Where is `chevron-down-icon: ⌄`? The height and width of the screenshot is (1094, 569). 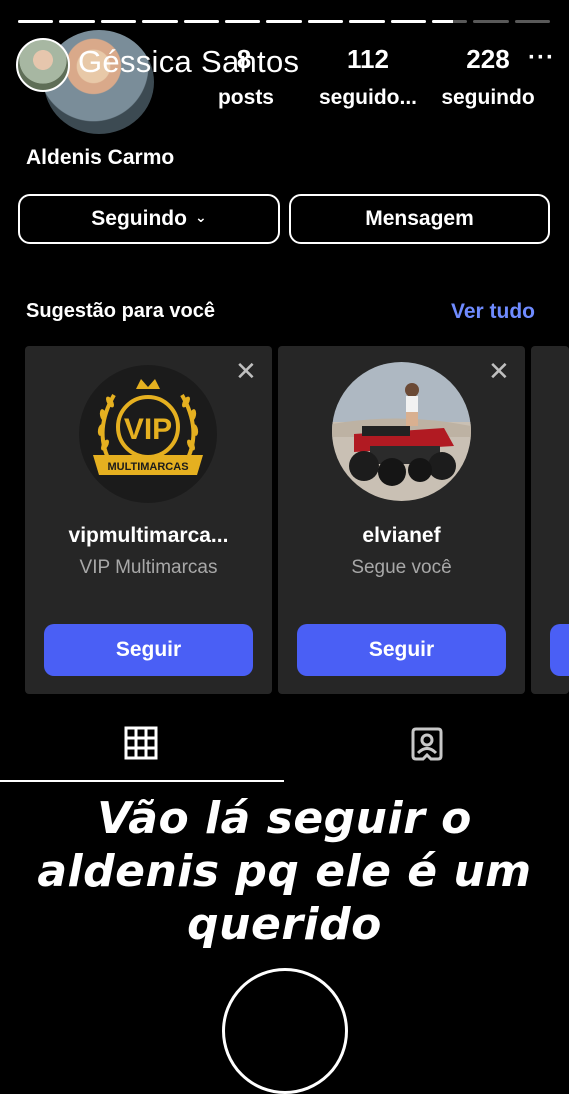 chevron-down-icon: ⌄ is located at coordinates (200, 216).